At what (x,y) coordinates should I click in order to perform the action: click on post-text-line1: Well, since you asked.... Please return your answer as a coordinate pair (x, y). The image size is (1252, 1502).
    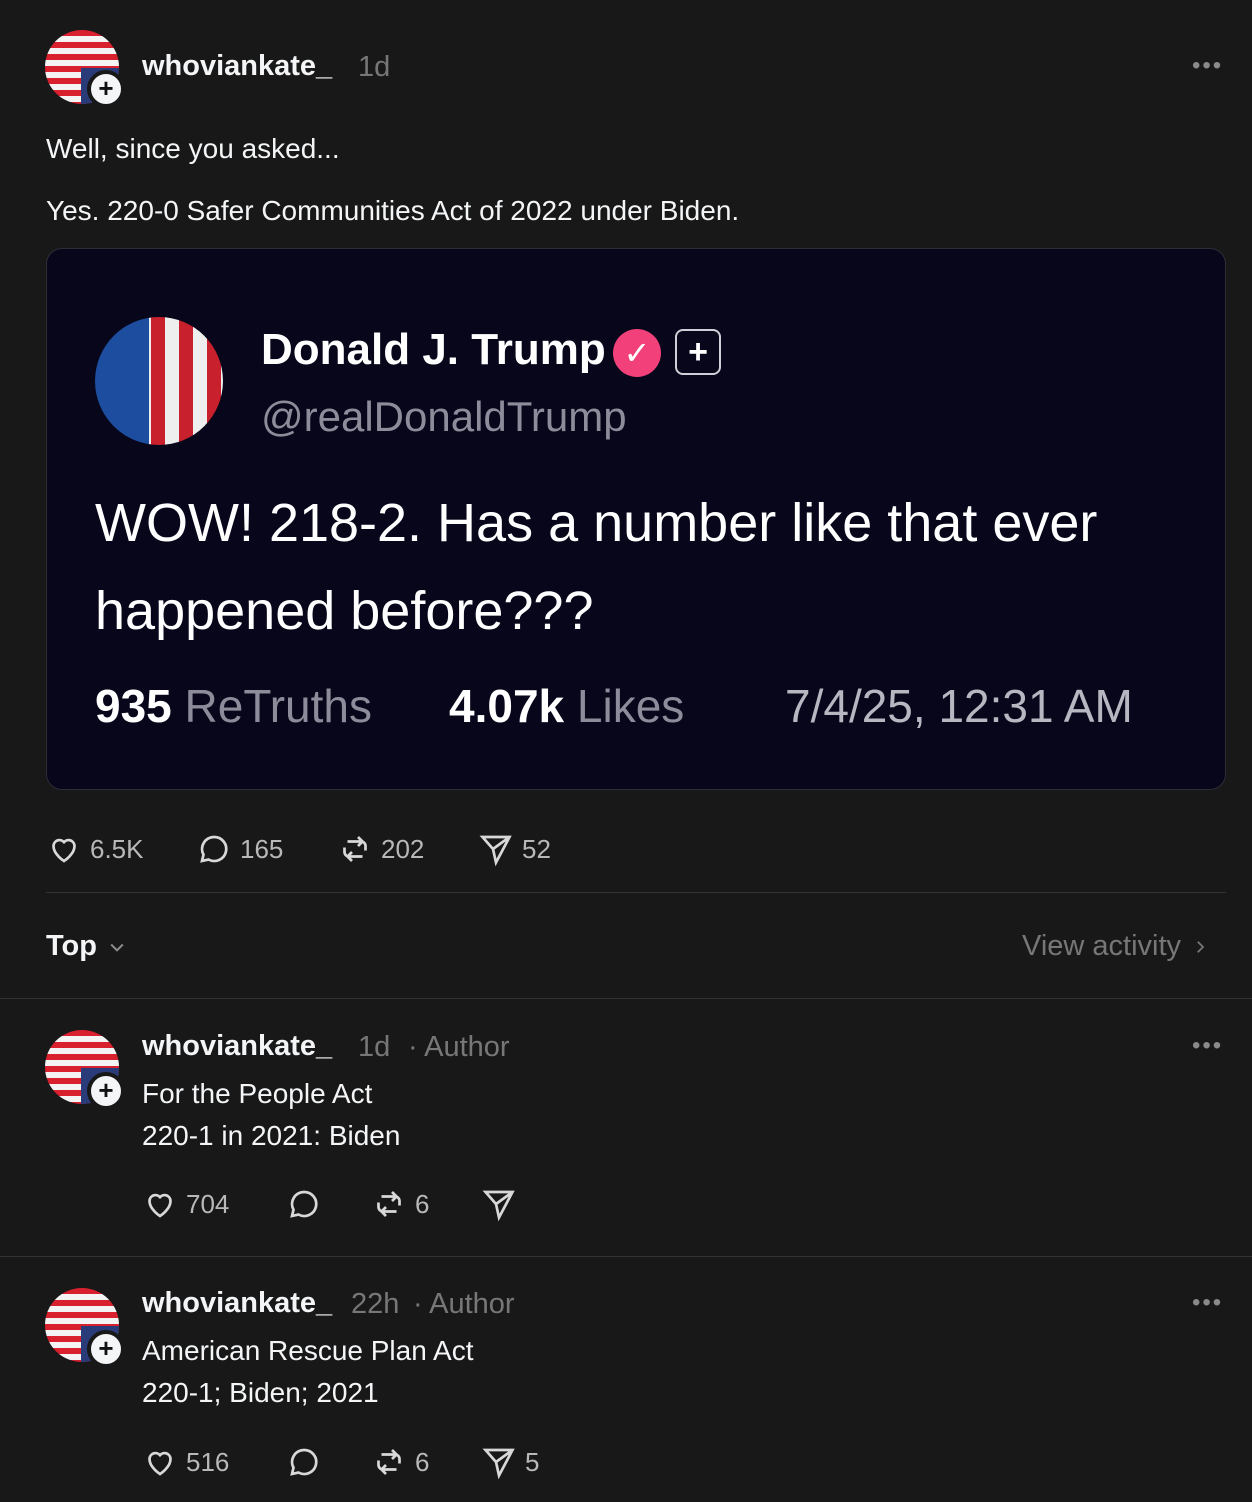
    Looking at the image, I should click on (193, 148).